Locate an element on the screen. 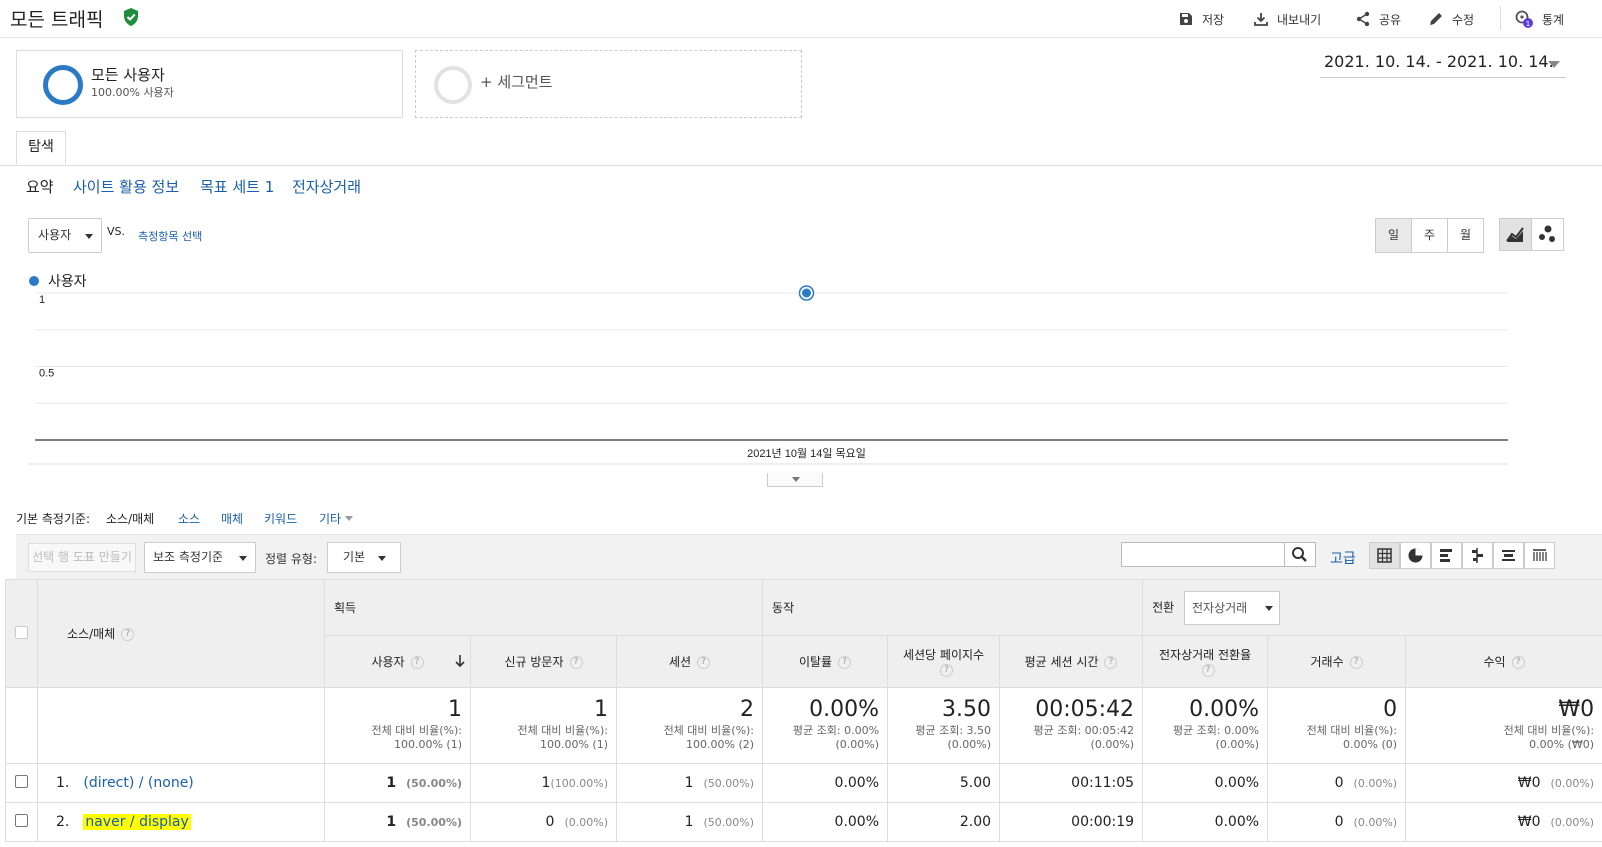 The height and width of the screenshot is (847, 1602). view-pie-button is located at coordinates (1415, 555).